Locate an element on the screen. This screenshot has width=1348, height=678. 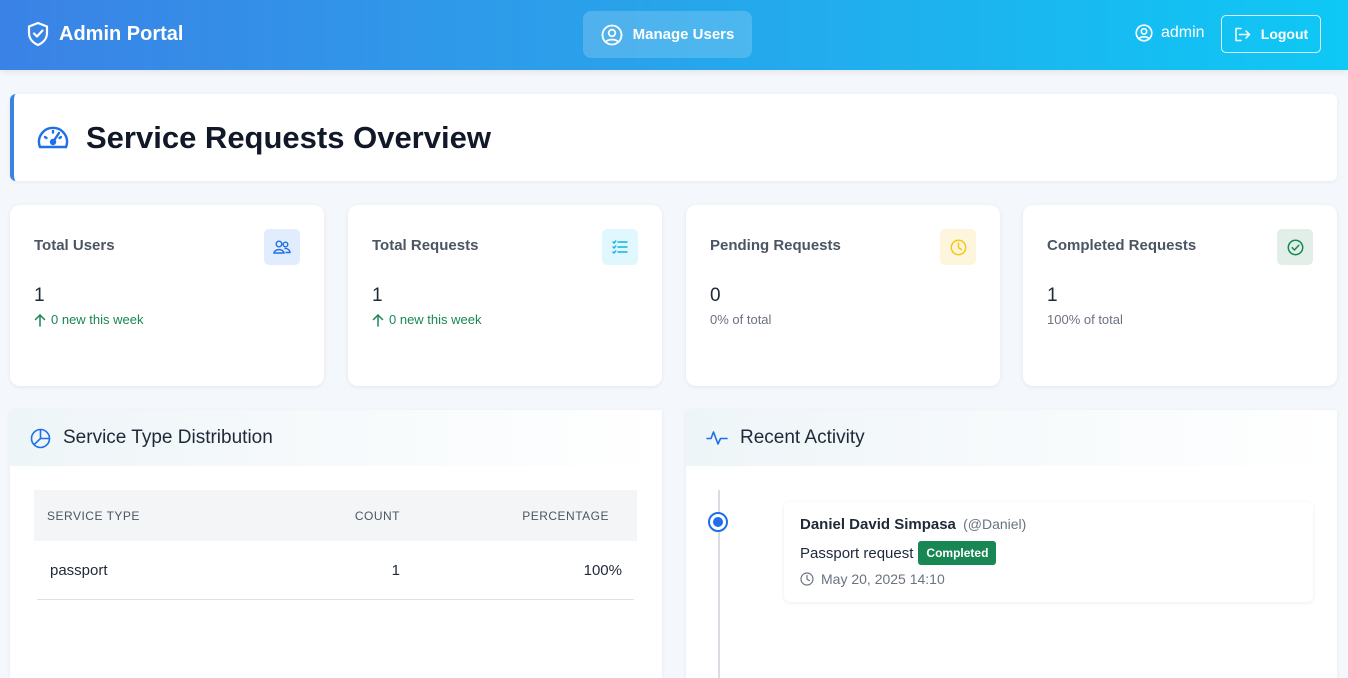
activity-description: Passport request is located at coordinates (857, 553).